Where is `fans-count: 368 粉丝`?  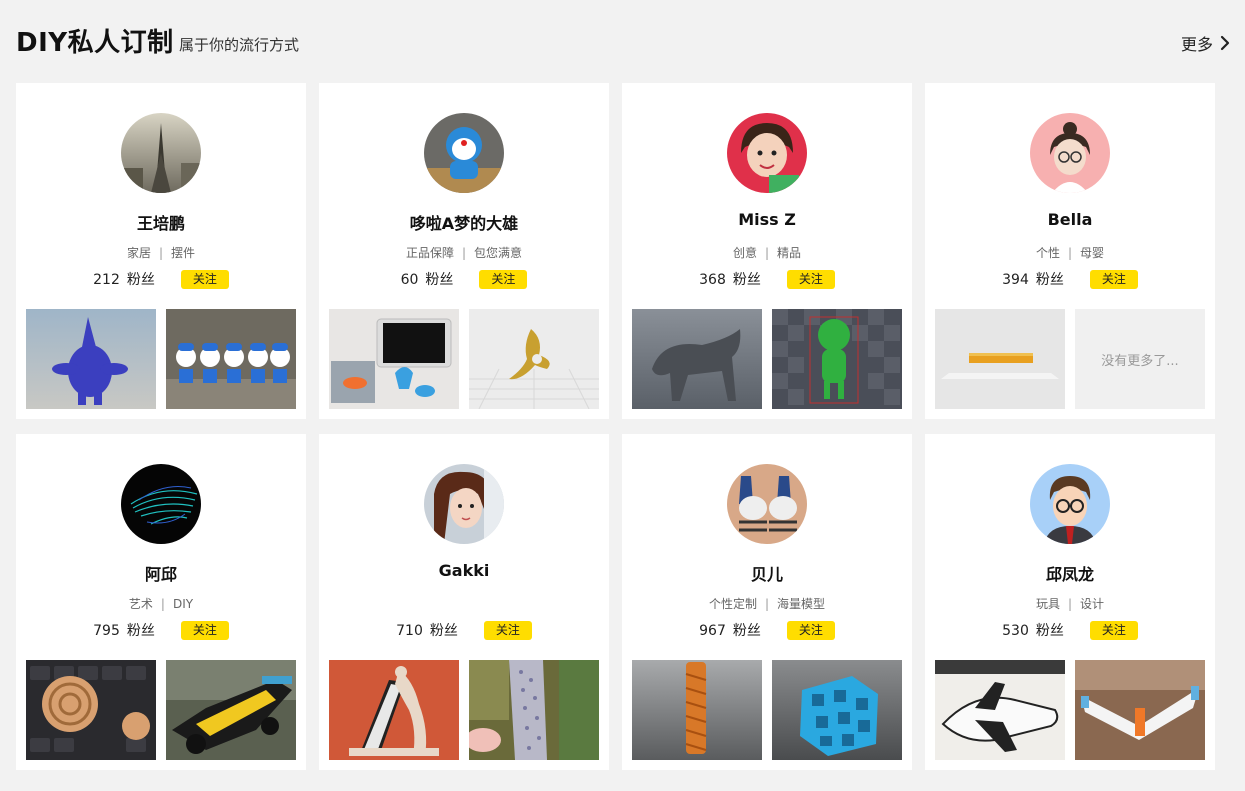 fans-count: 368 粉丝 is located at coordinates (730, 280).